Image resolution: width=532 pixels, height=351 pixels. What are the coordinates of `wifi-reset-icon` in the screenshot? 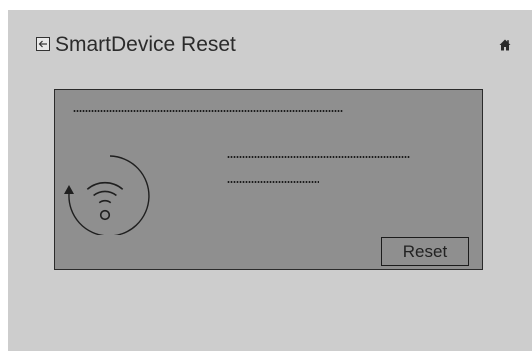 It's located at (109, 192).